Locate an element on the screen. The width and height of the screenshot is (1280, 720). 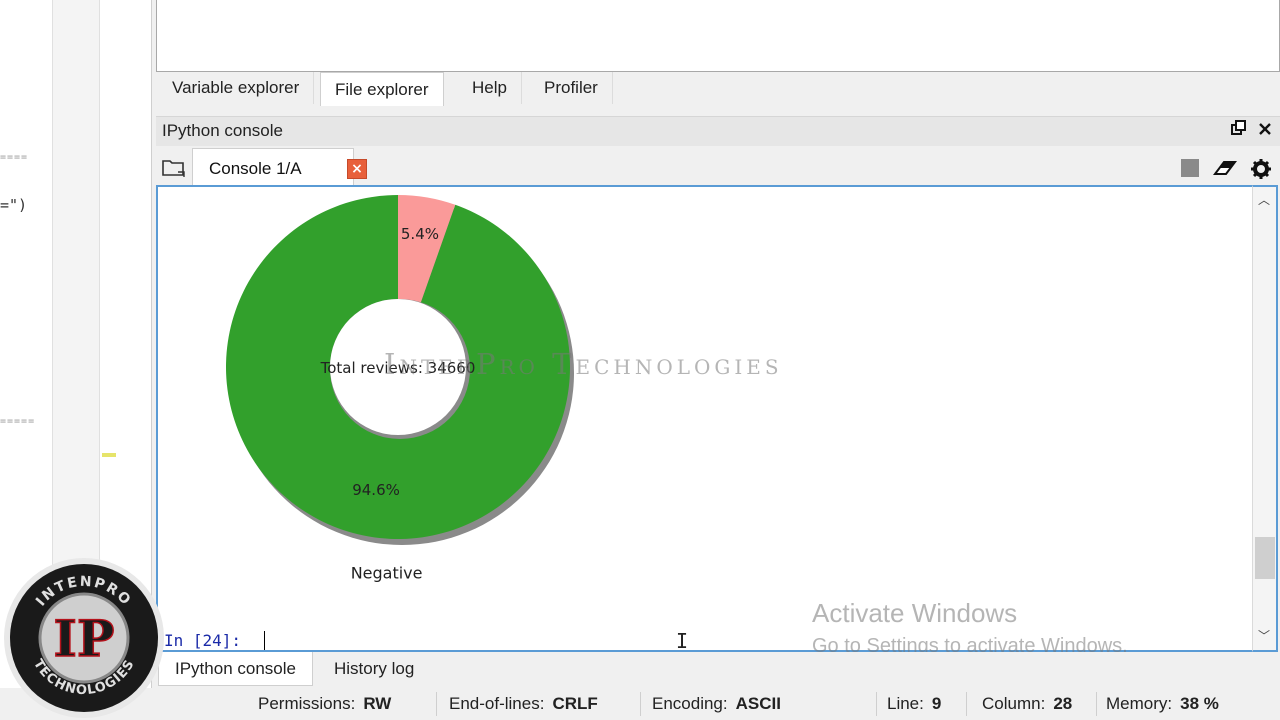
ibeam-cursor-icon: I is located at coordinates (682, 640).